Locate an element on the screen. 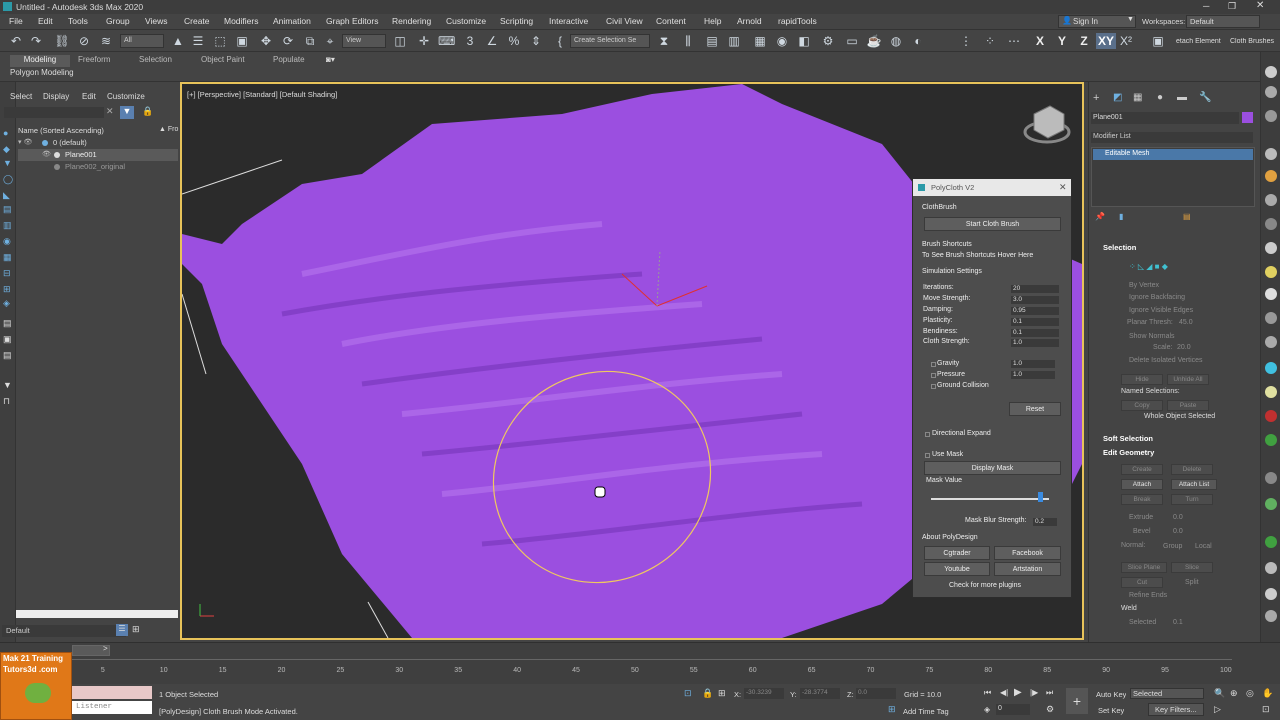 The width and height of the screenshot is (1280, 720). filter-icon: ▼ is located at coordinates (8, 385).